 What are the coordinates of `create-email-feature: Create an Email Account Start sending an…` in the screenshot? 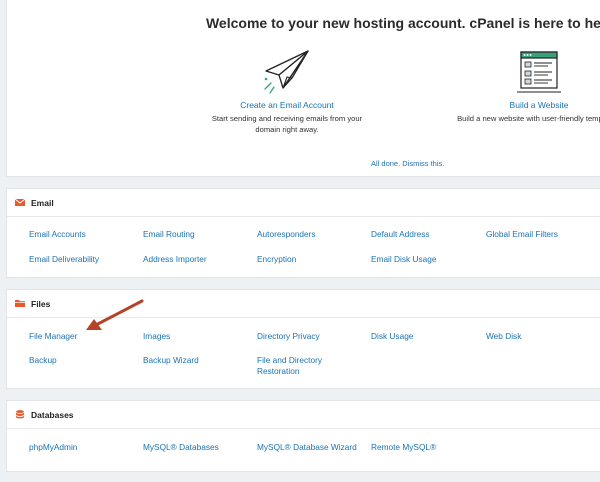 It's located at (287, 91).